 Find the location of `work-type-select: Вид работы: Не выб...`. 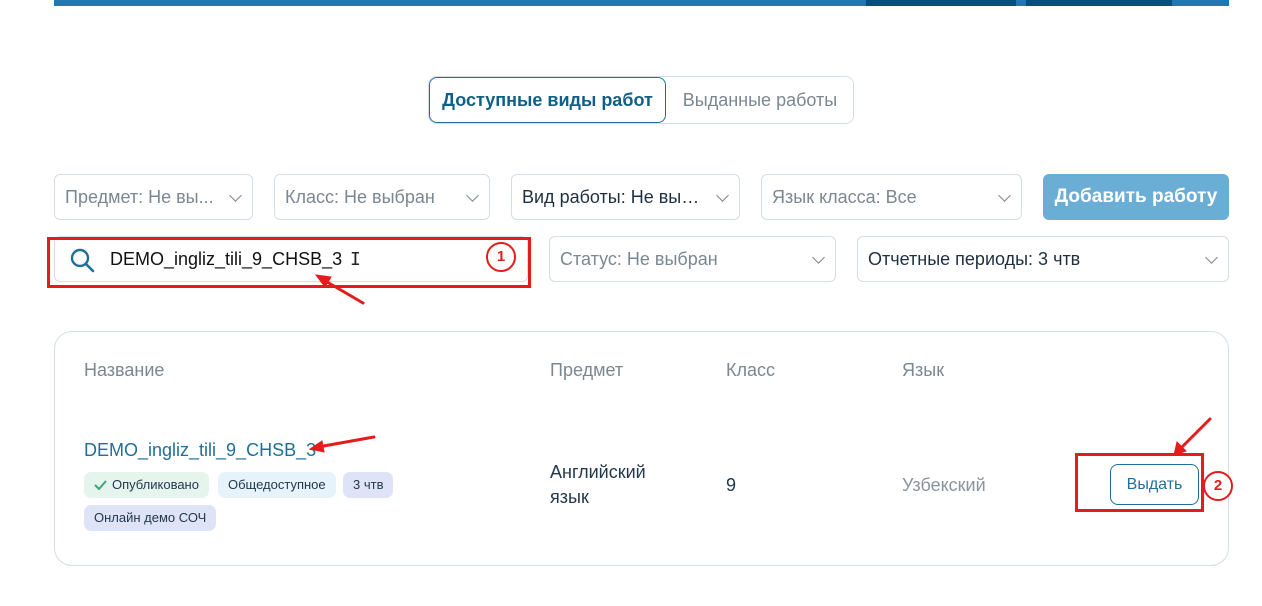

work-type-select: Вид работы: Не выб... is located at coordinates (625, 197).